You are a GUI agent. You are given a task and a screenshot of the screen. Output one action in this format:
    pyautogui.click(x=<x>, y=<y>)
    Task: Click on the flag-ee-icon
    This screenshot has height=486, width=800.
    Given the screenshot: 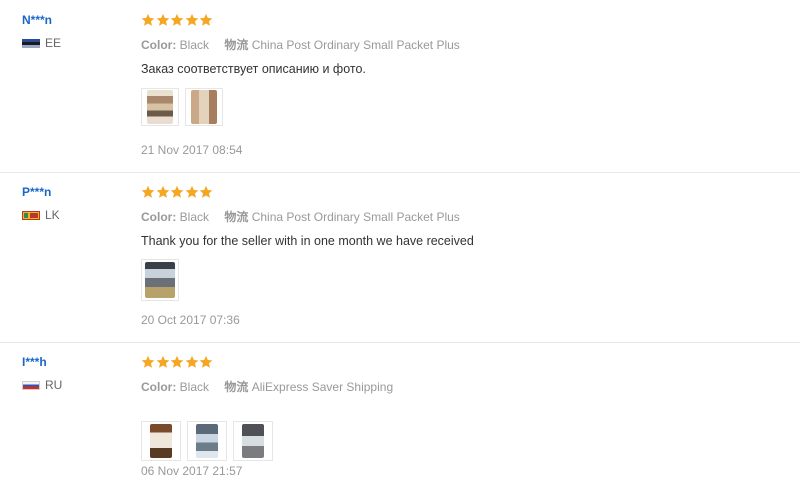 What is the action you would take?
    pyautogui.click(x=31, y=43)
    